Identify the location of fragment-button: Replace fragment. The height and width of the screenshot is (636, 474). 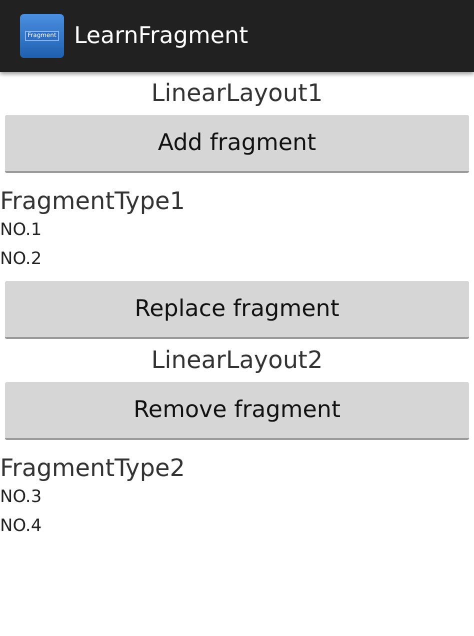
(237, 310).